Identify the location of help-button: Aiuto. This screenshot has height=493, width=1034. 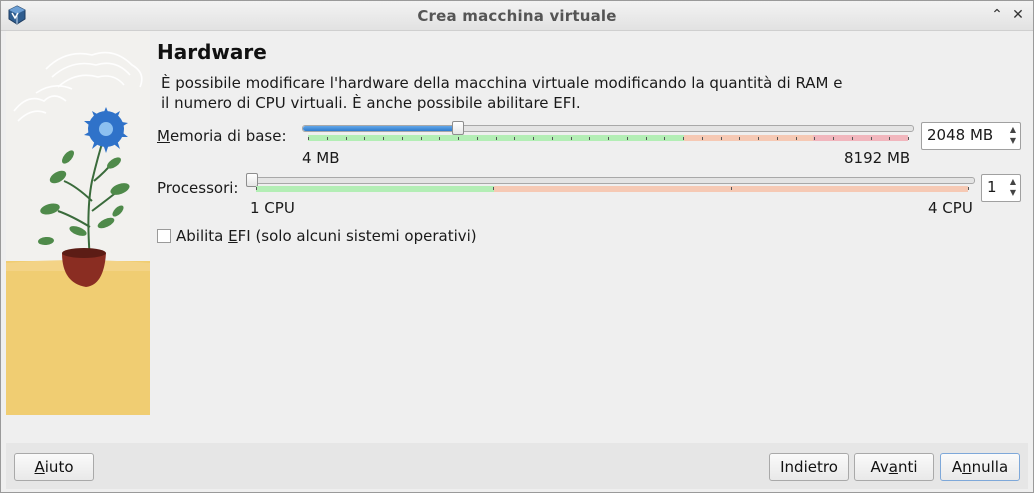
(54, 467).